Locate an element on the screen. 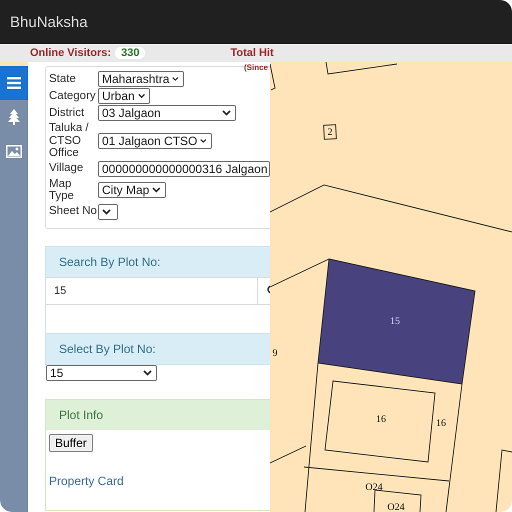  online-visitors-label: Online Visitors: is located at coordinates (71, 53).